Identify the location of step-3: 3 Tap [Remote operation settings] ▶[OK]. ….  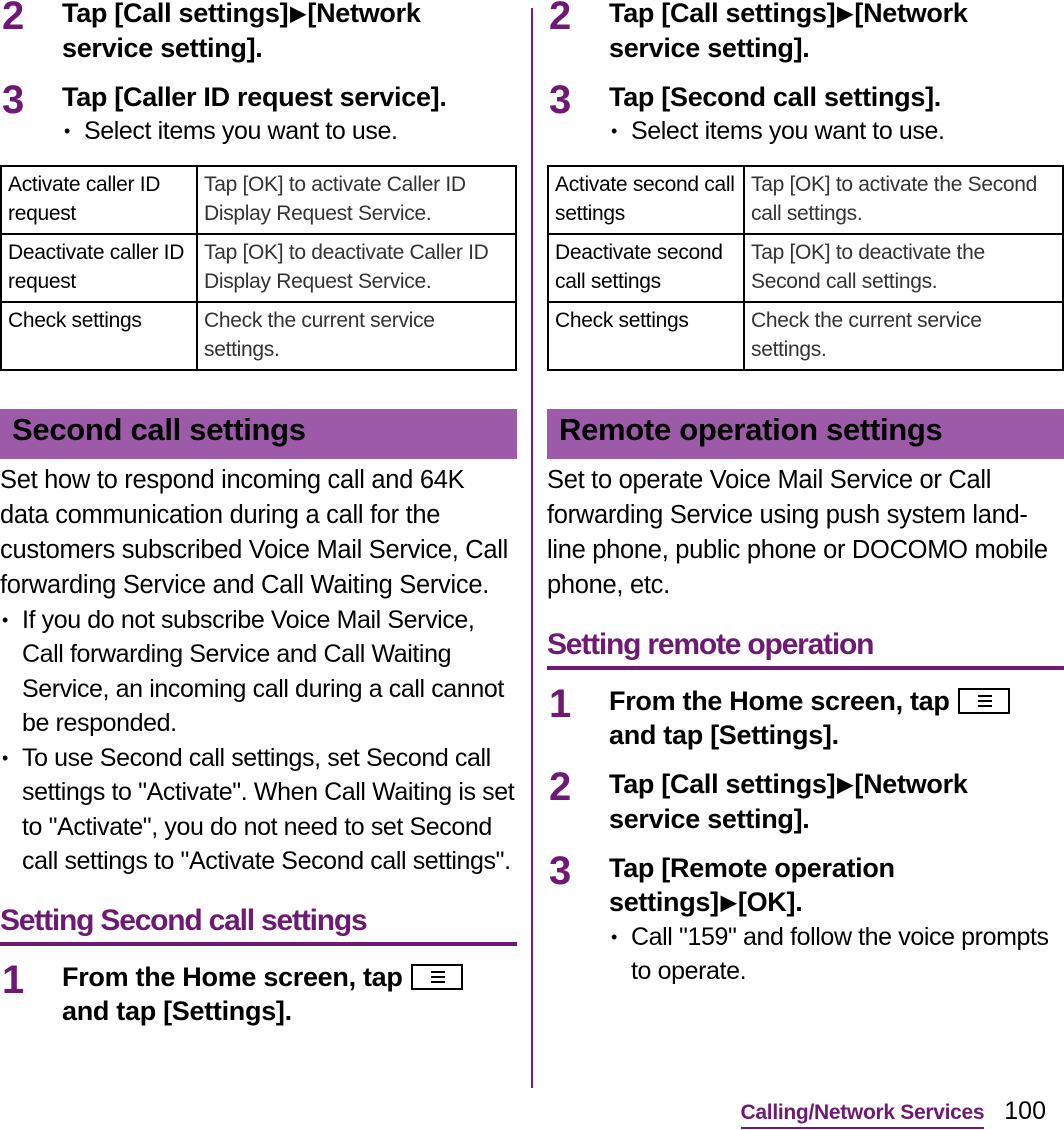
(805, 920).